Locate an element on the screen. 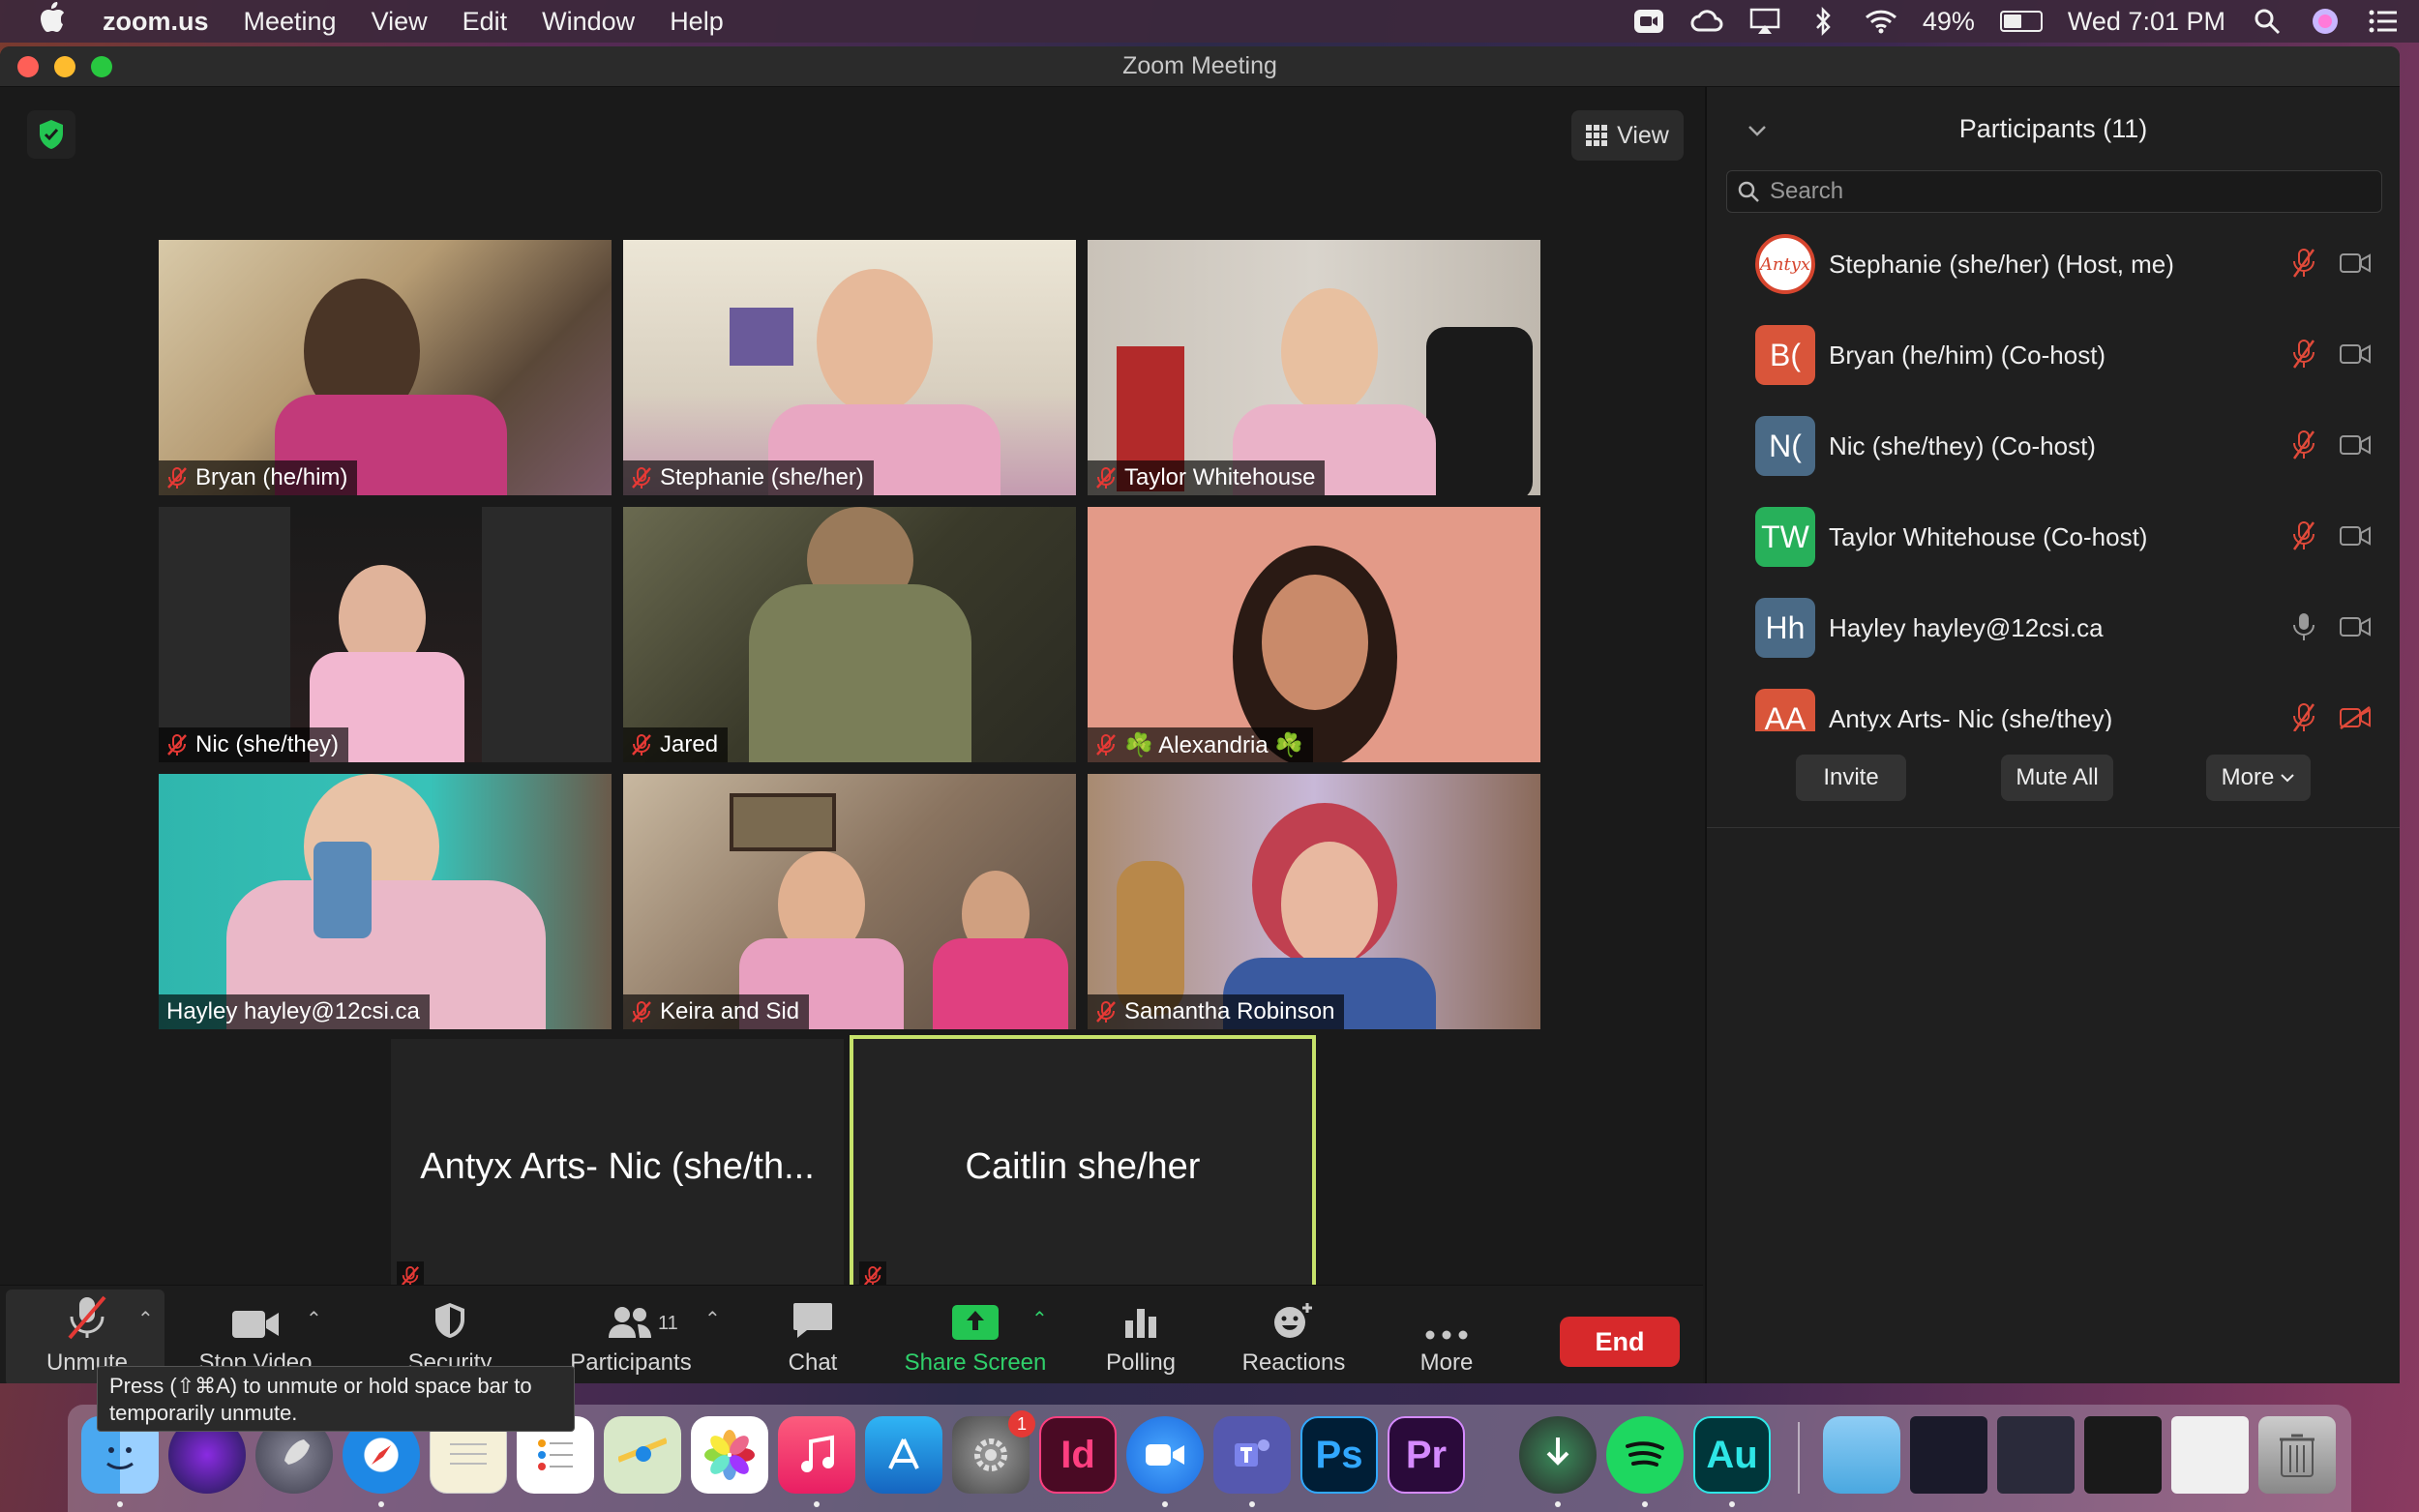 The height and width of the screenshot is (1512, 2419). menu-app-name: zoom.us is located at coordinates (156, 22).